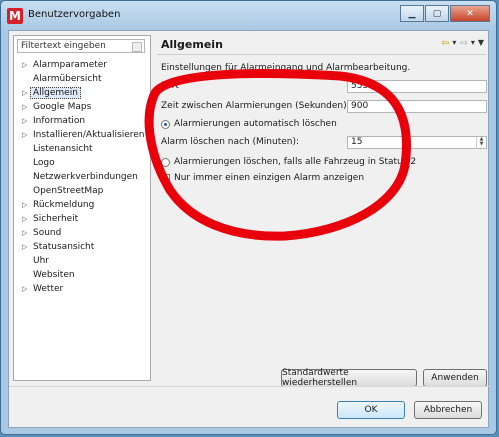  Describe the element at coordinates (371, 410) in the screenshot. I see `ok-button: OK` at that location.